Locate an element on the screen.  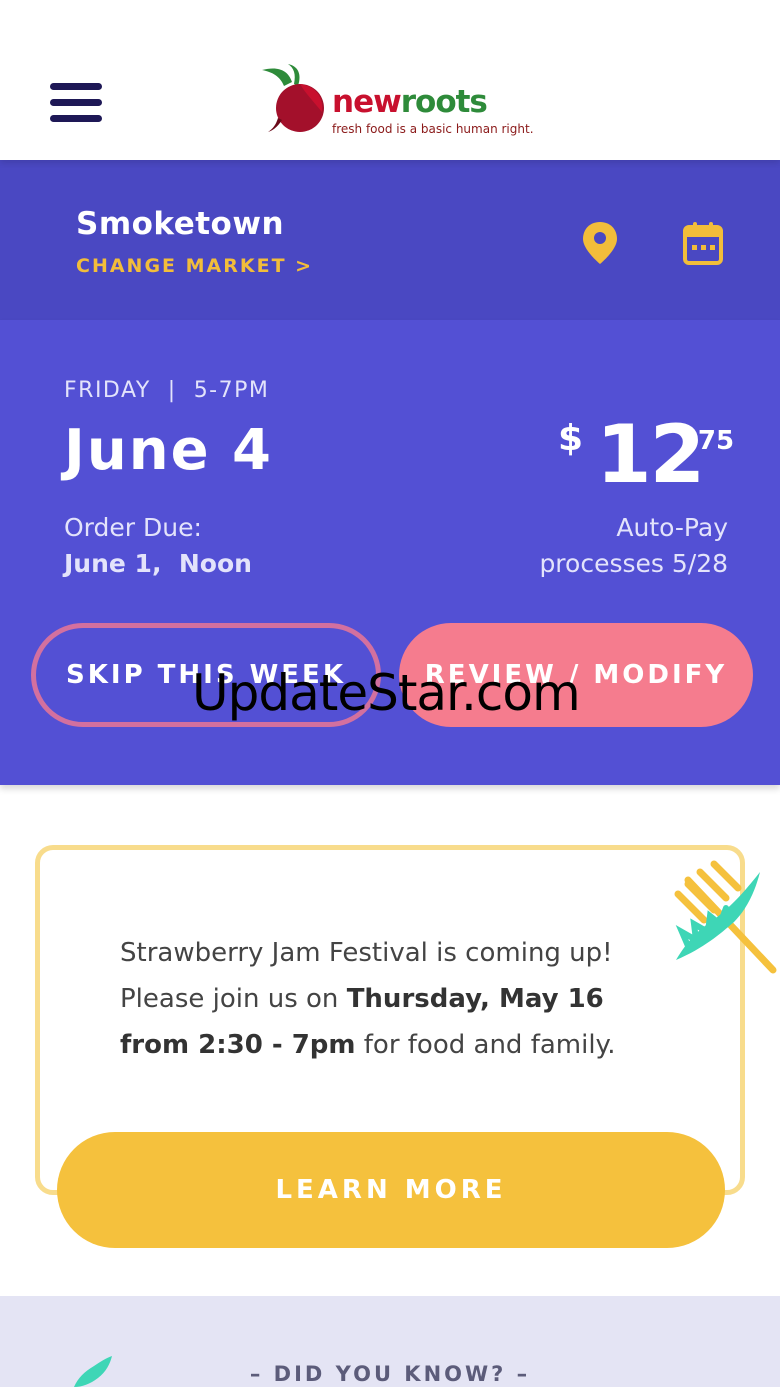
map-pin-icon is located at coordinates (600, 243).